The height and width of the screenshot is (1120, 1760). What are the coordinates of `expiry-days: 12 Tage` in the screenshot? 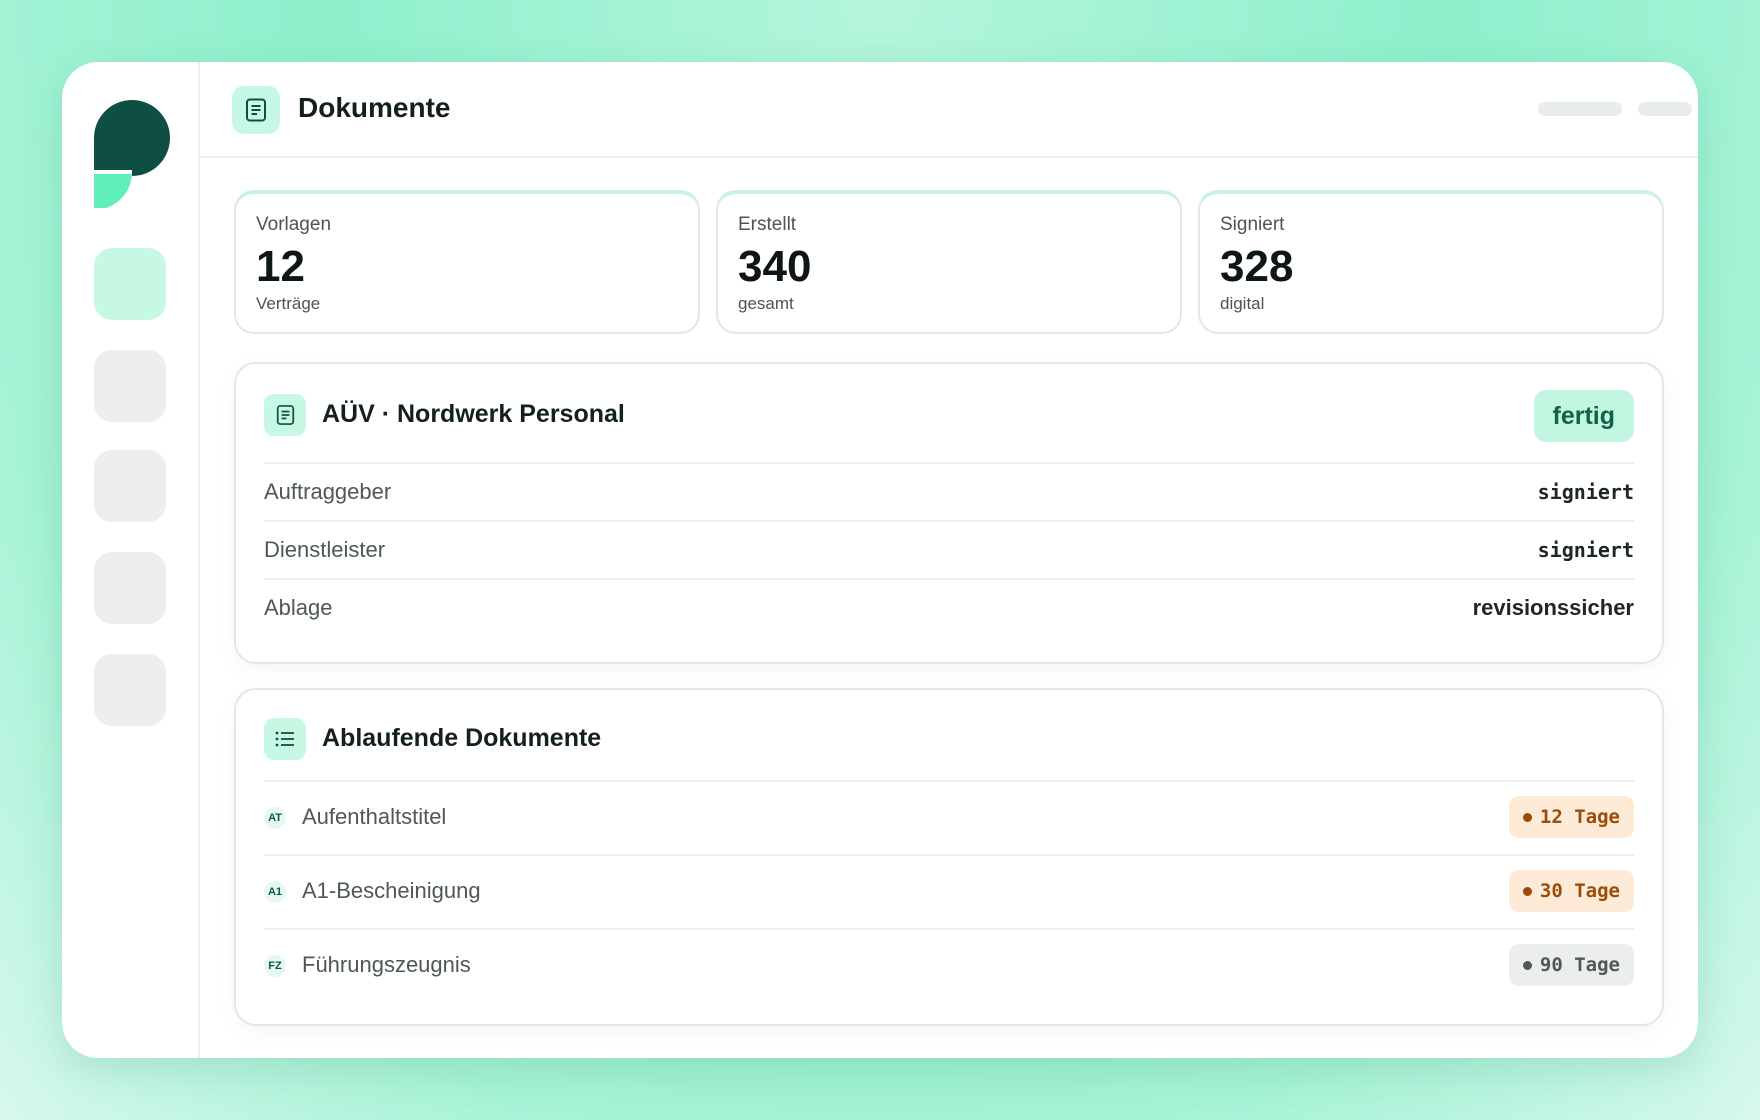 It's located at (1579, 817).